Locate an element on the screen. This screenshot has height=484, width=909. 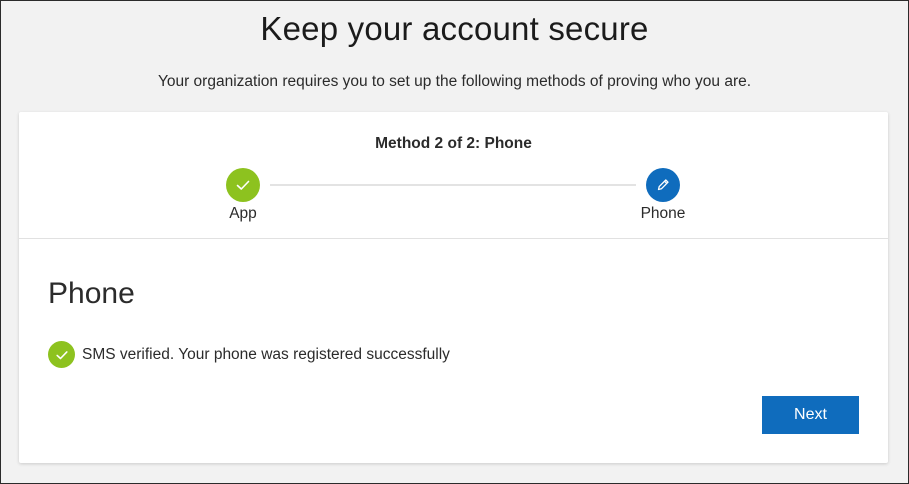
next-button: Next is located at coordinates (810, 415).